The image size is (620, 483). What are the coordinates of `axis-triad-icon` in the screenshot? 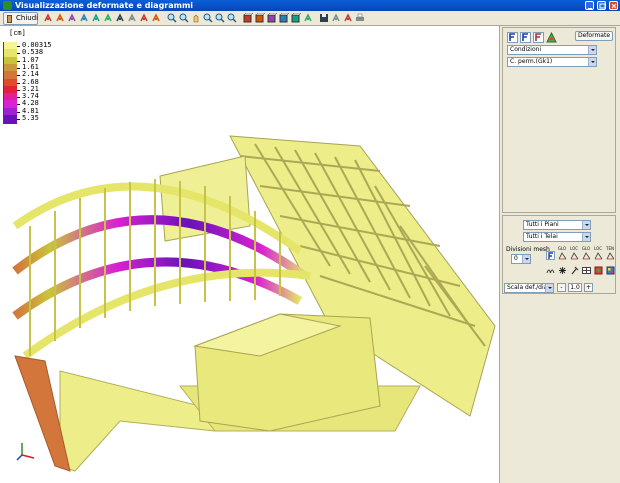 It's located at (25, 452).